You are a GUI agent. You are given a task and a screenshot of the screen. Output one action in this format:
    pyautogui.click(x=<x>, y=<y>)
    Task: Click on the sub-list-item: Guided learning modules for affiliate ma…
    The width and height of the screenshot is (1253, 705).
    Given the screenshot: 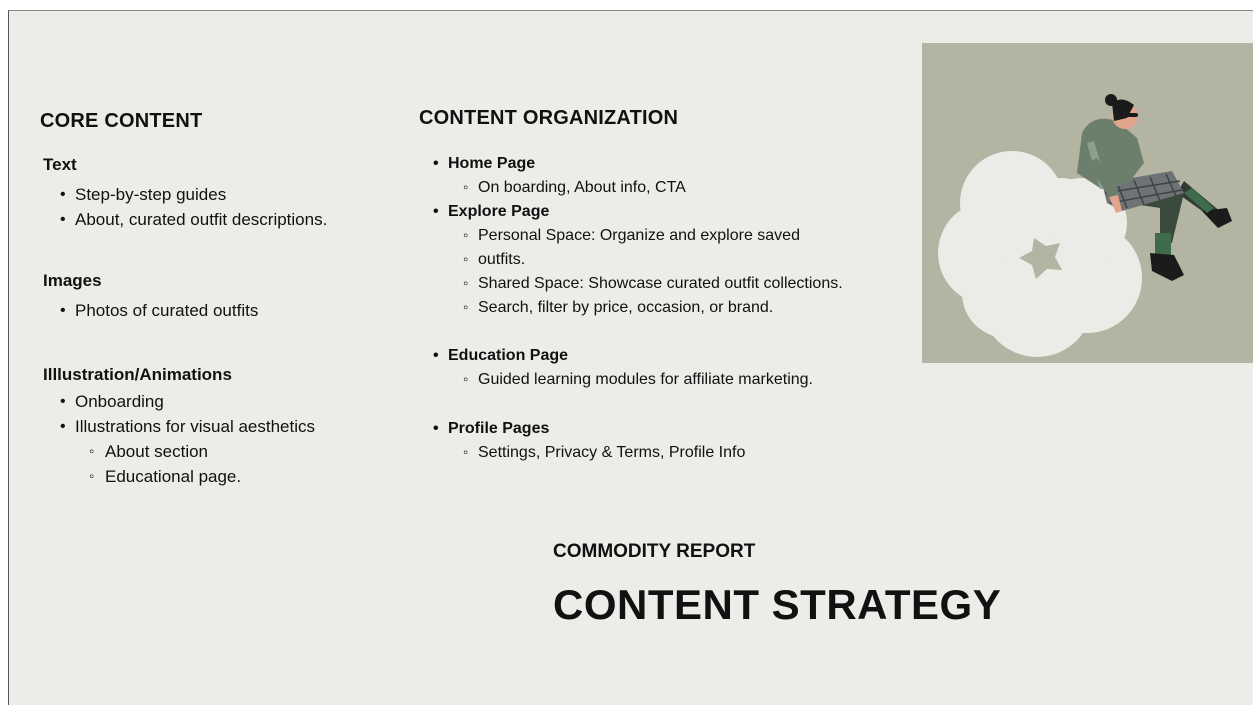 What is the action you would take?
    pyautogui.click(x=659, y=380)
    